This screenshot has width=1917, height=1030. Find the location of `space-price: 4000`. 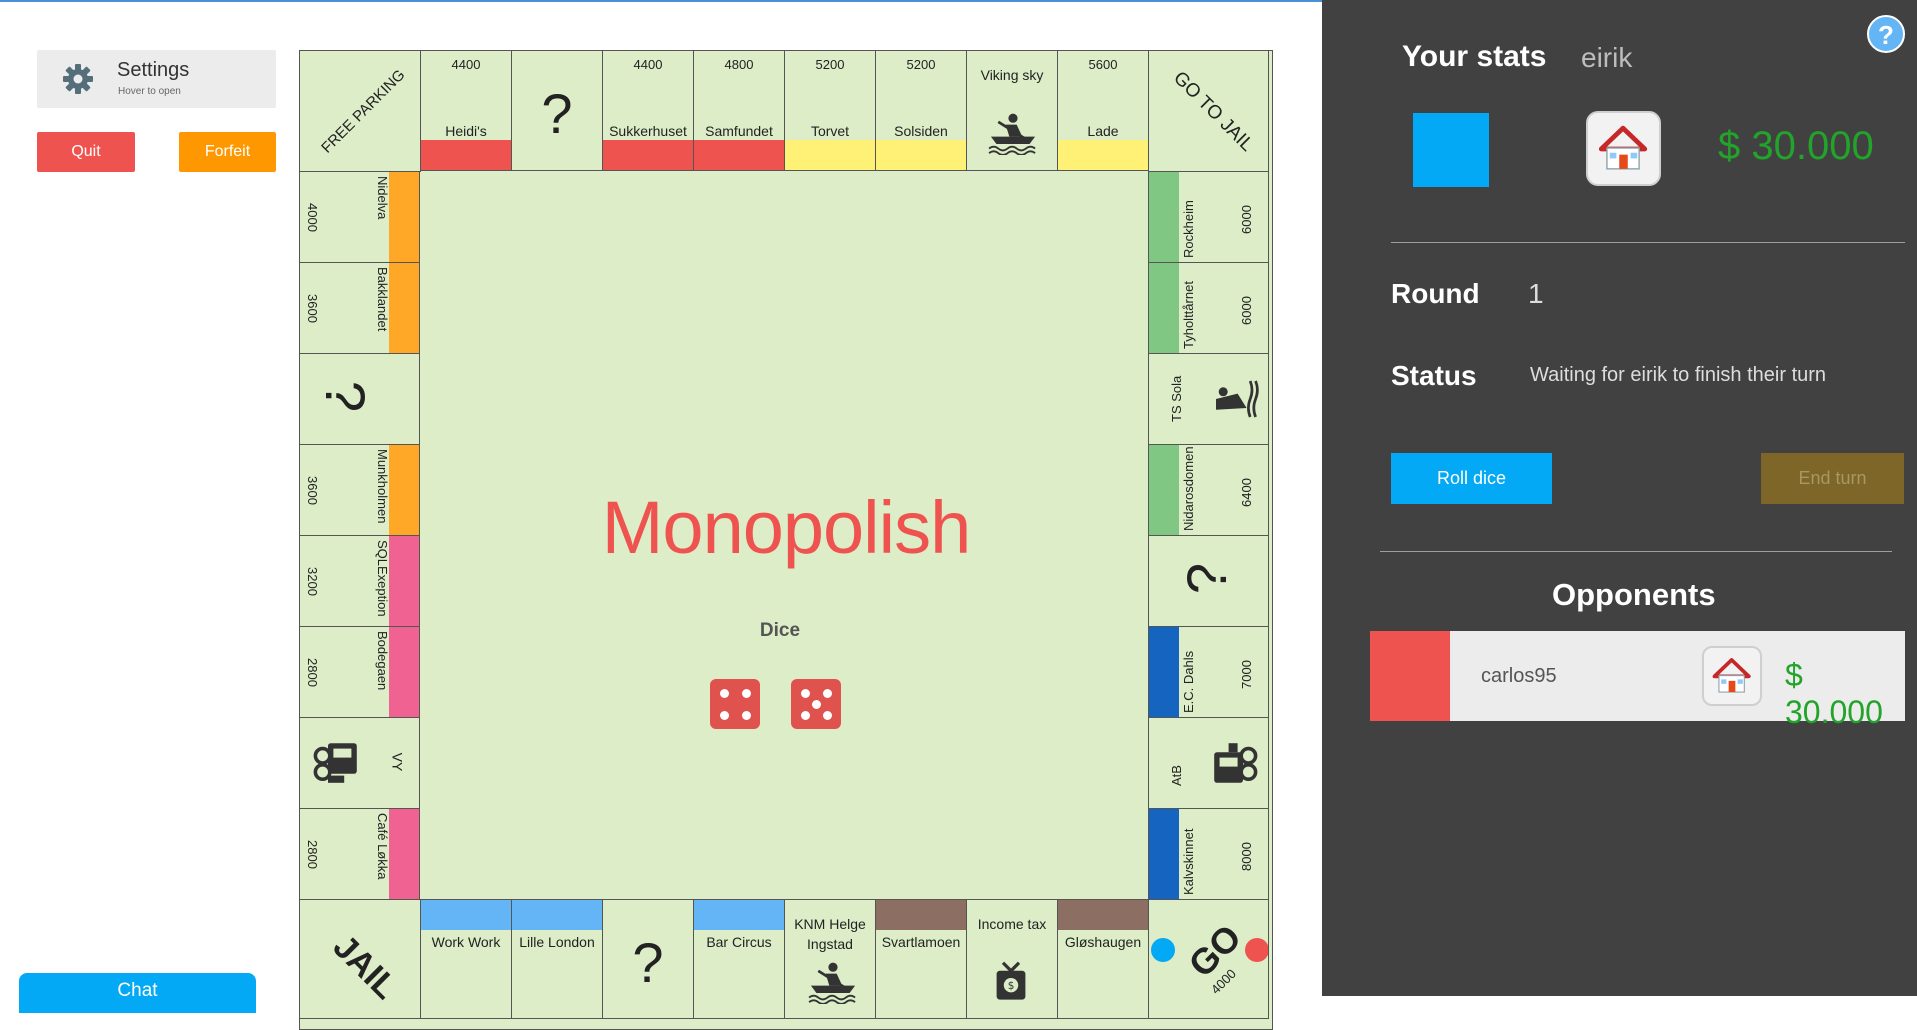

space-price: 4000 is located at coordinates (312, 217).